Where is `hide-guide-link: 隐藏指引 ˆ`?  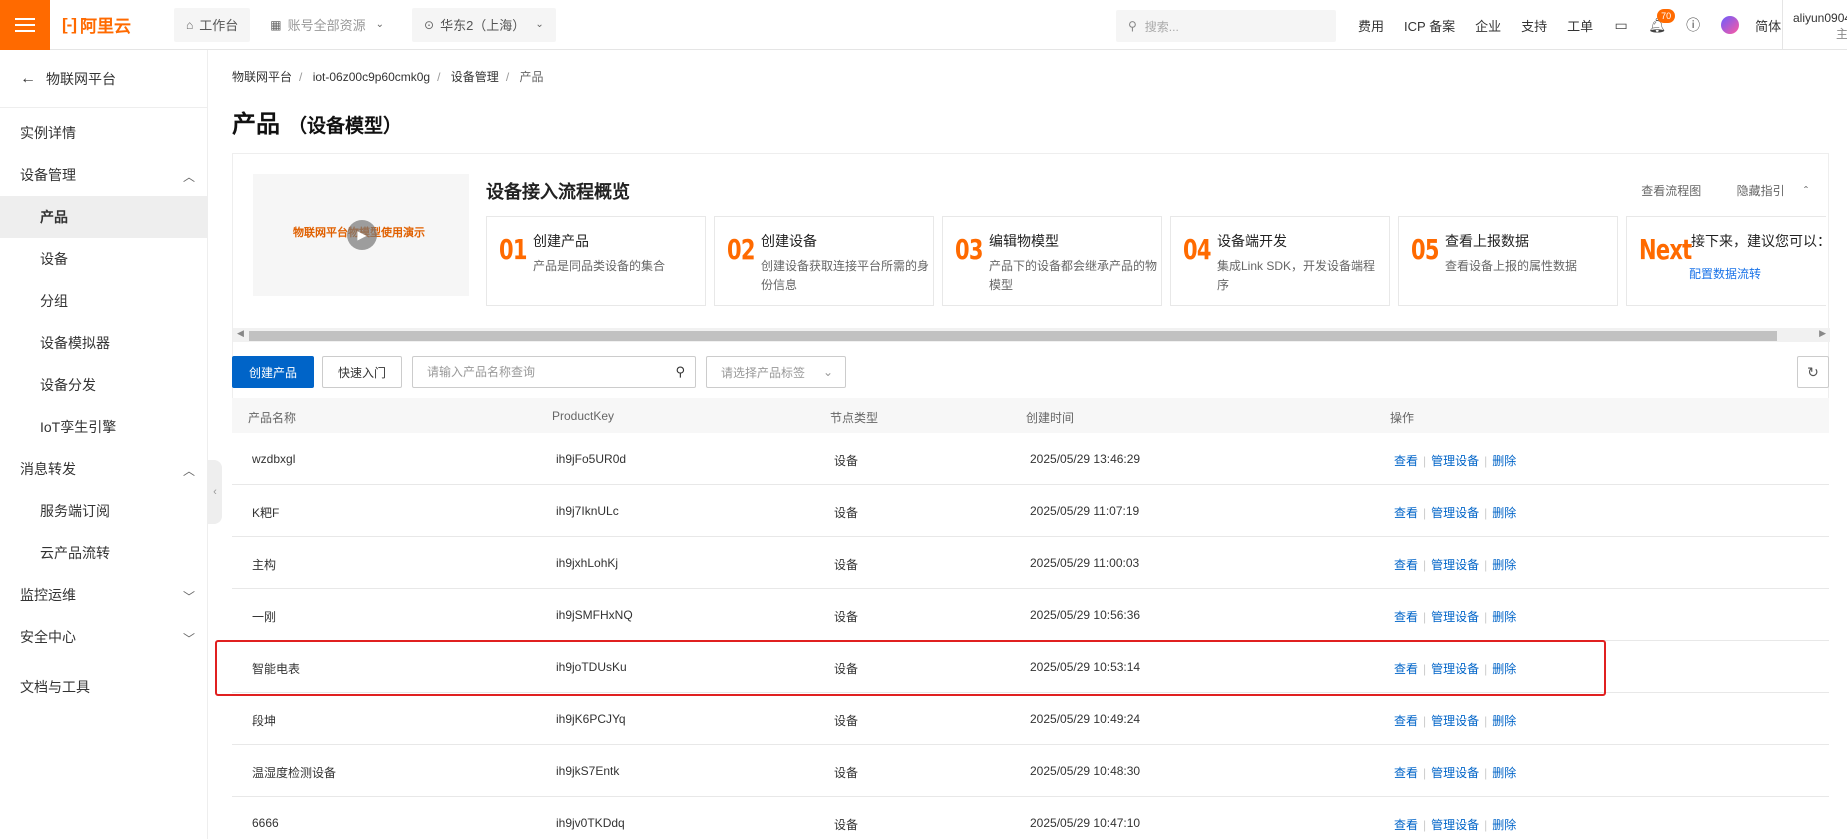 hide-guide-link: 隐藏指引 ˆ is located at coordinates (1764, 191).